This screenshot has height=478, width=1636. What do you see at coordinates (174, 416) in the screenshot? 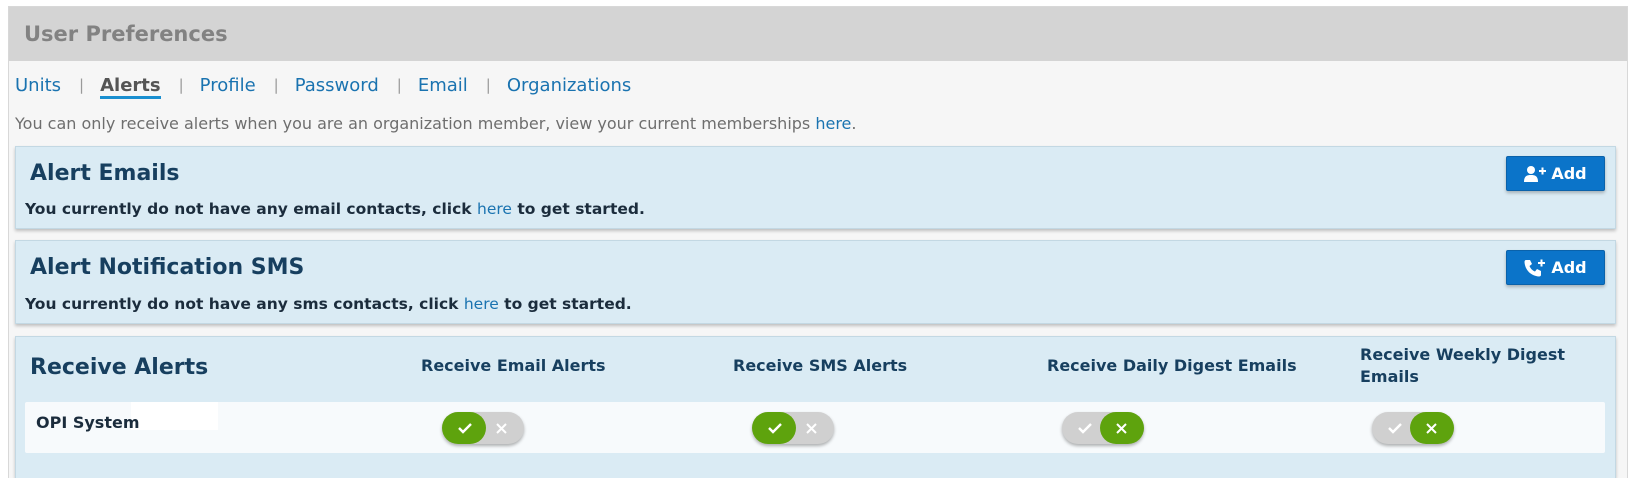
I see `label-mask` at bounding box center [174, 416].